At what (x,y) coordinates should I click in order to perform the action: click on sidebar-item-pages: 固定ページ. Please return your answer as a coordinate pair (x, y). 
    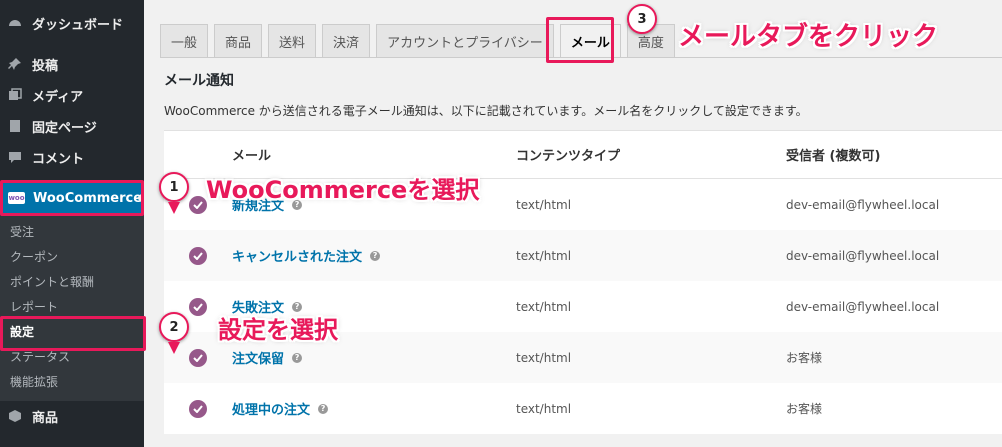
    Looking at the image, I should click on (72, 126).